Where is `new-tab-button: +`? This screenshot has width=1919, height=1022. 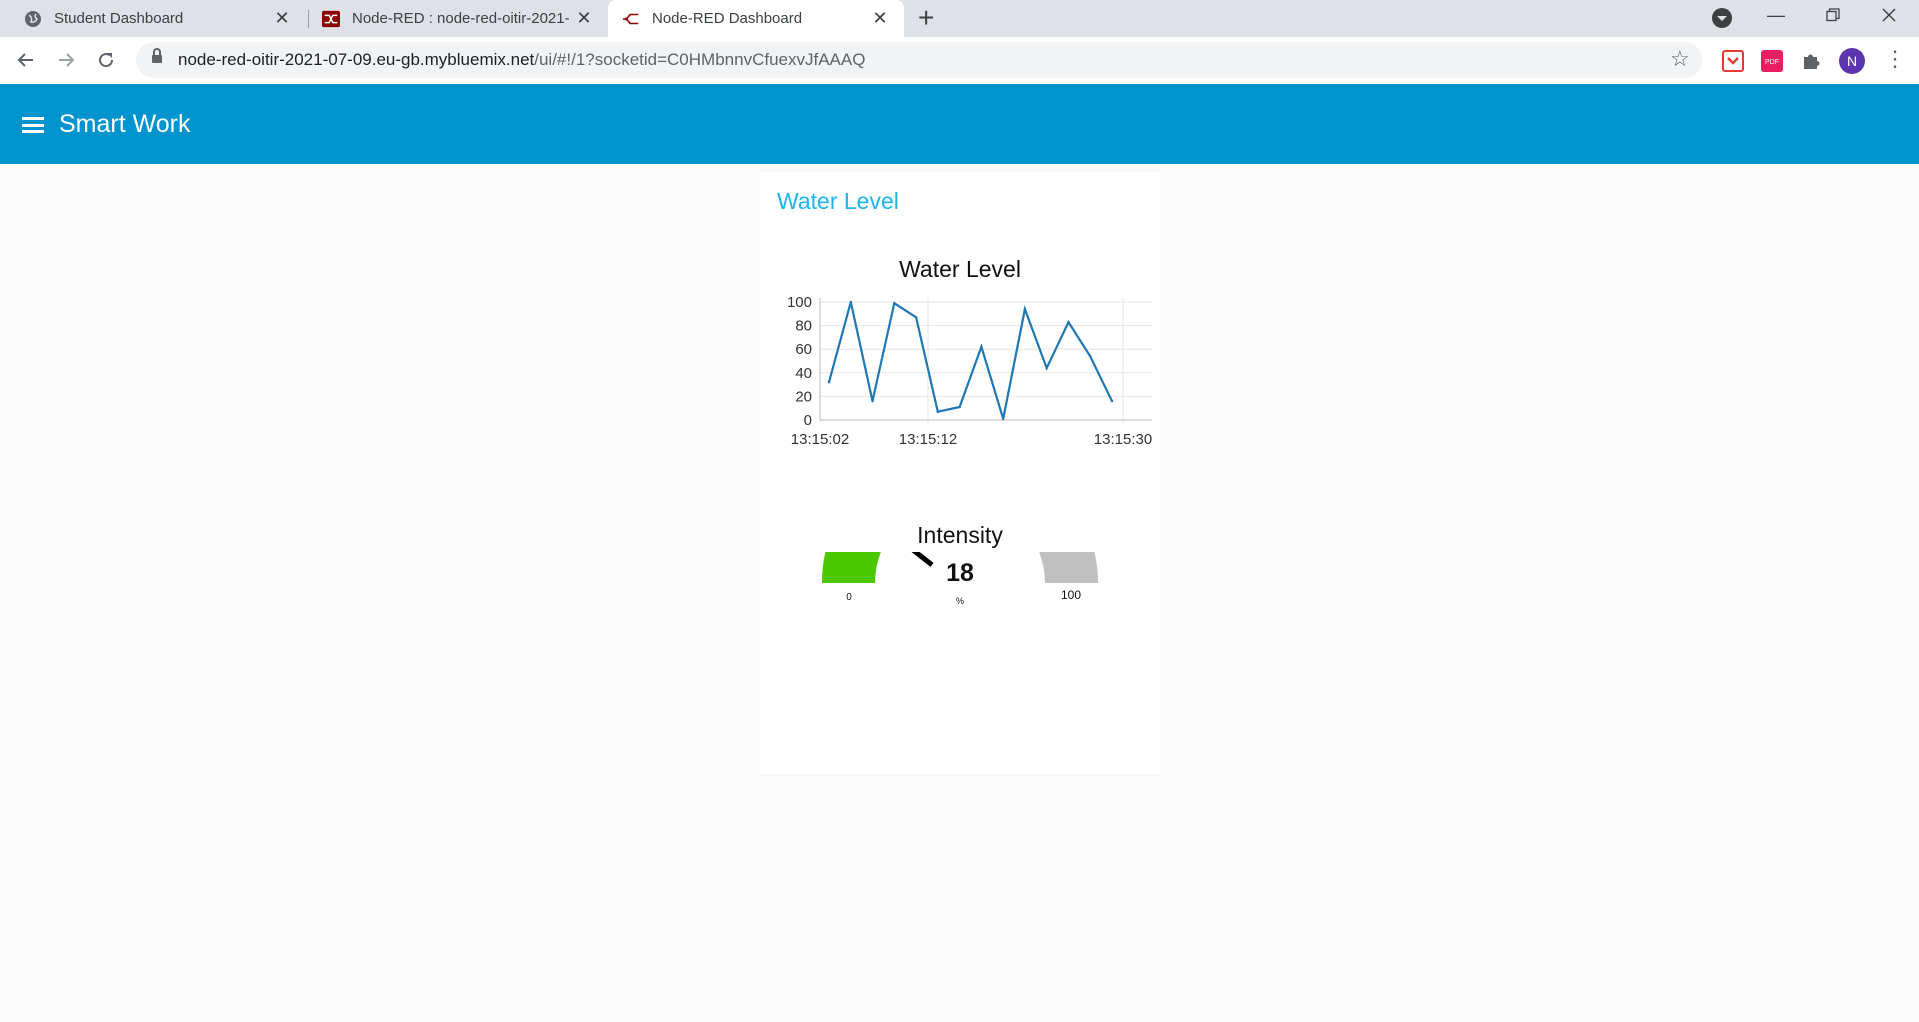
new-tab-button: + is located at coordinates (926, 18).